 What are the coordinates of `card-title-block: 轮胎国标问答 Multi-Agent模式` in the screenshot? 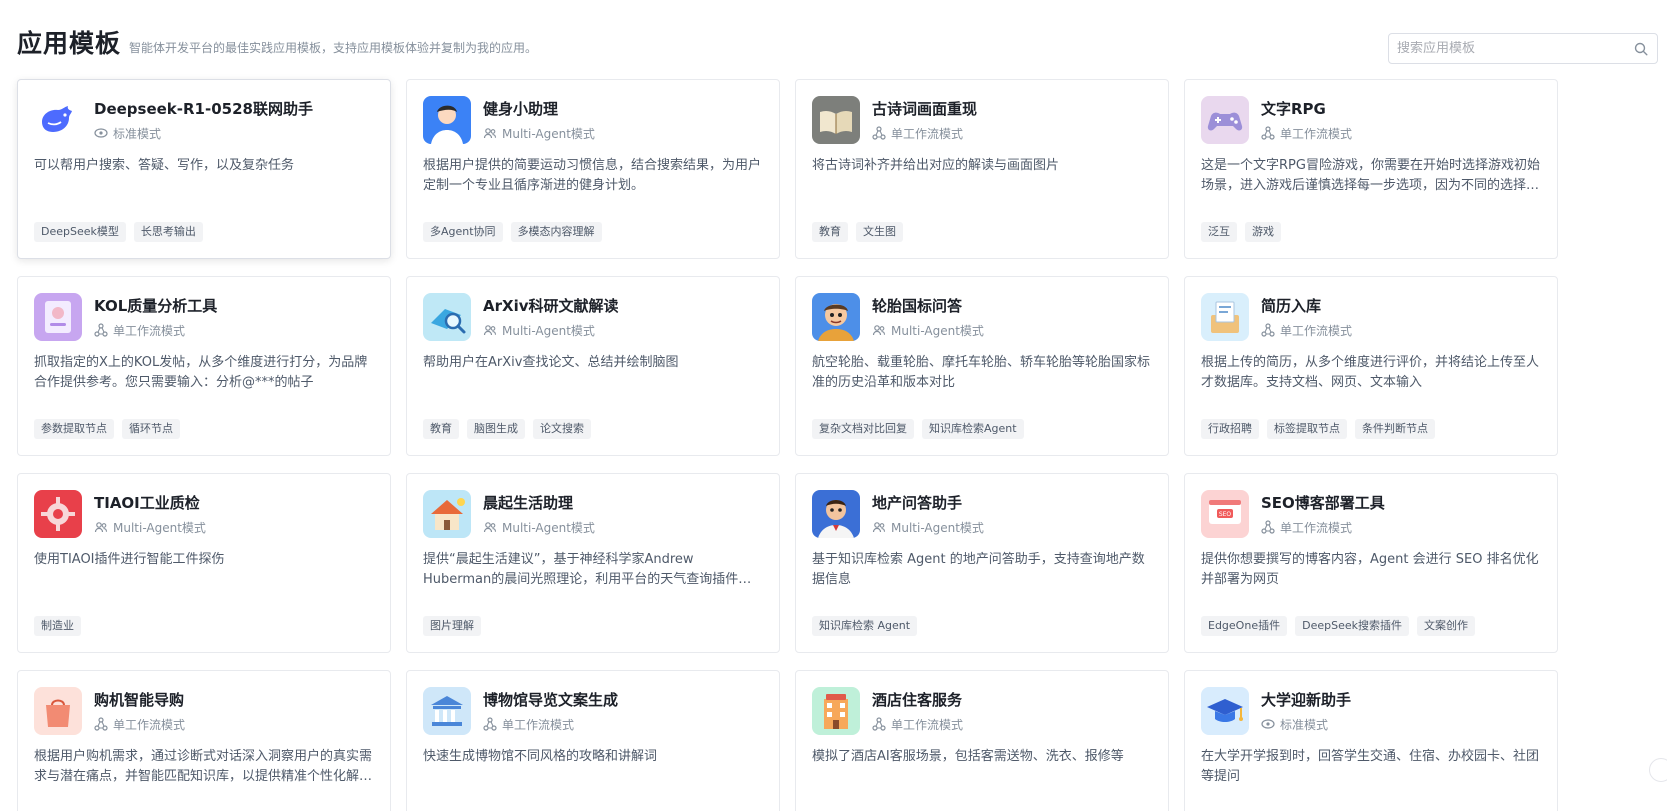 It's located at (928, 317).